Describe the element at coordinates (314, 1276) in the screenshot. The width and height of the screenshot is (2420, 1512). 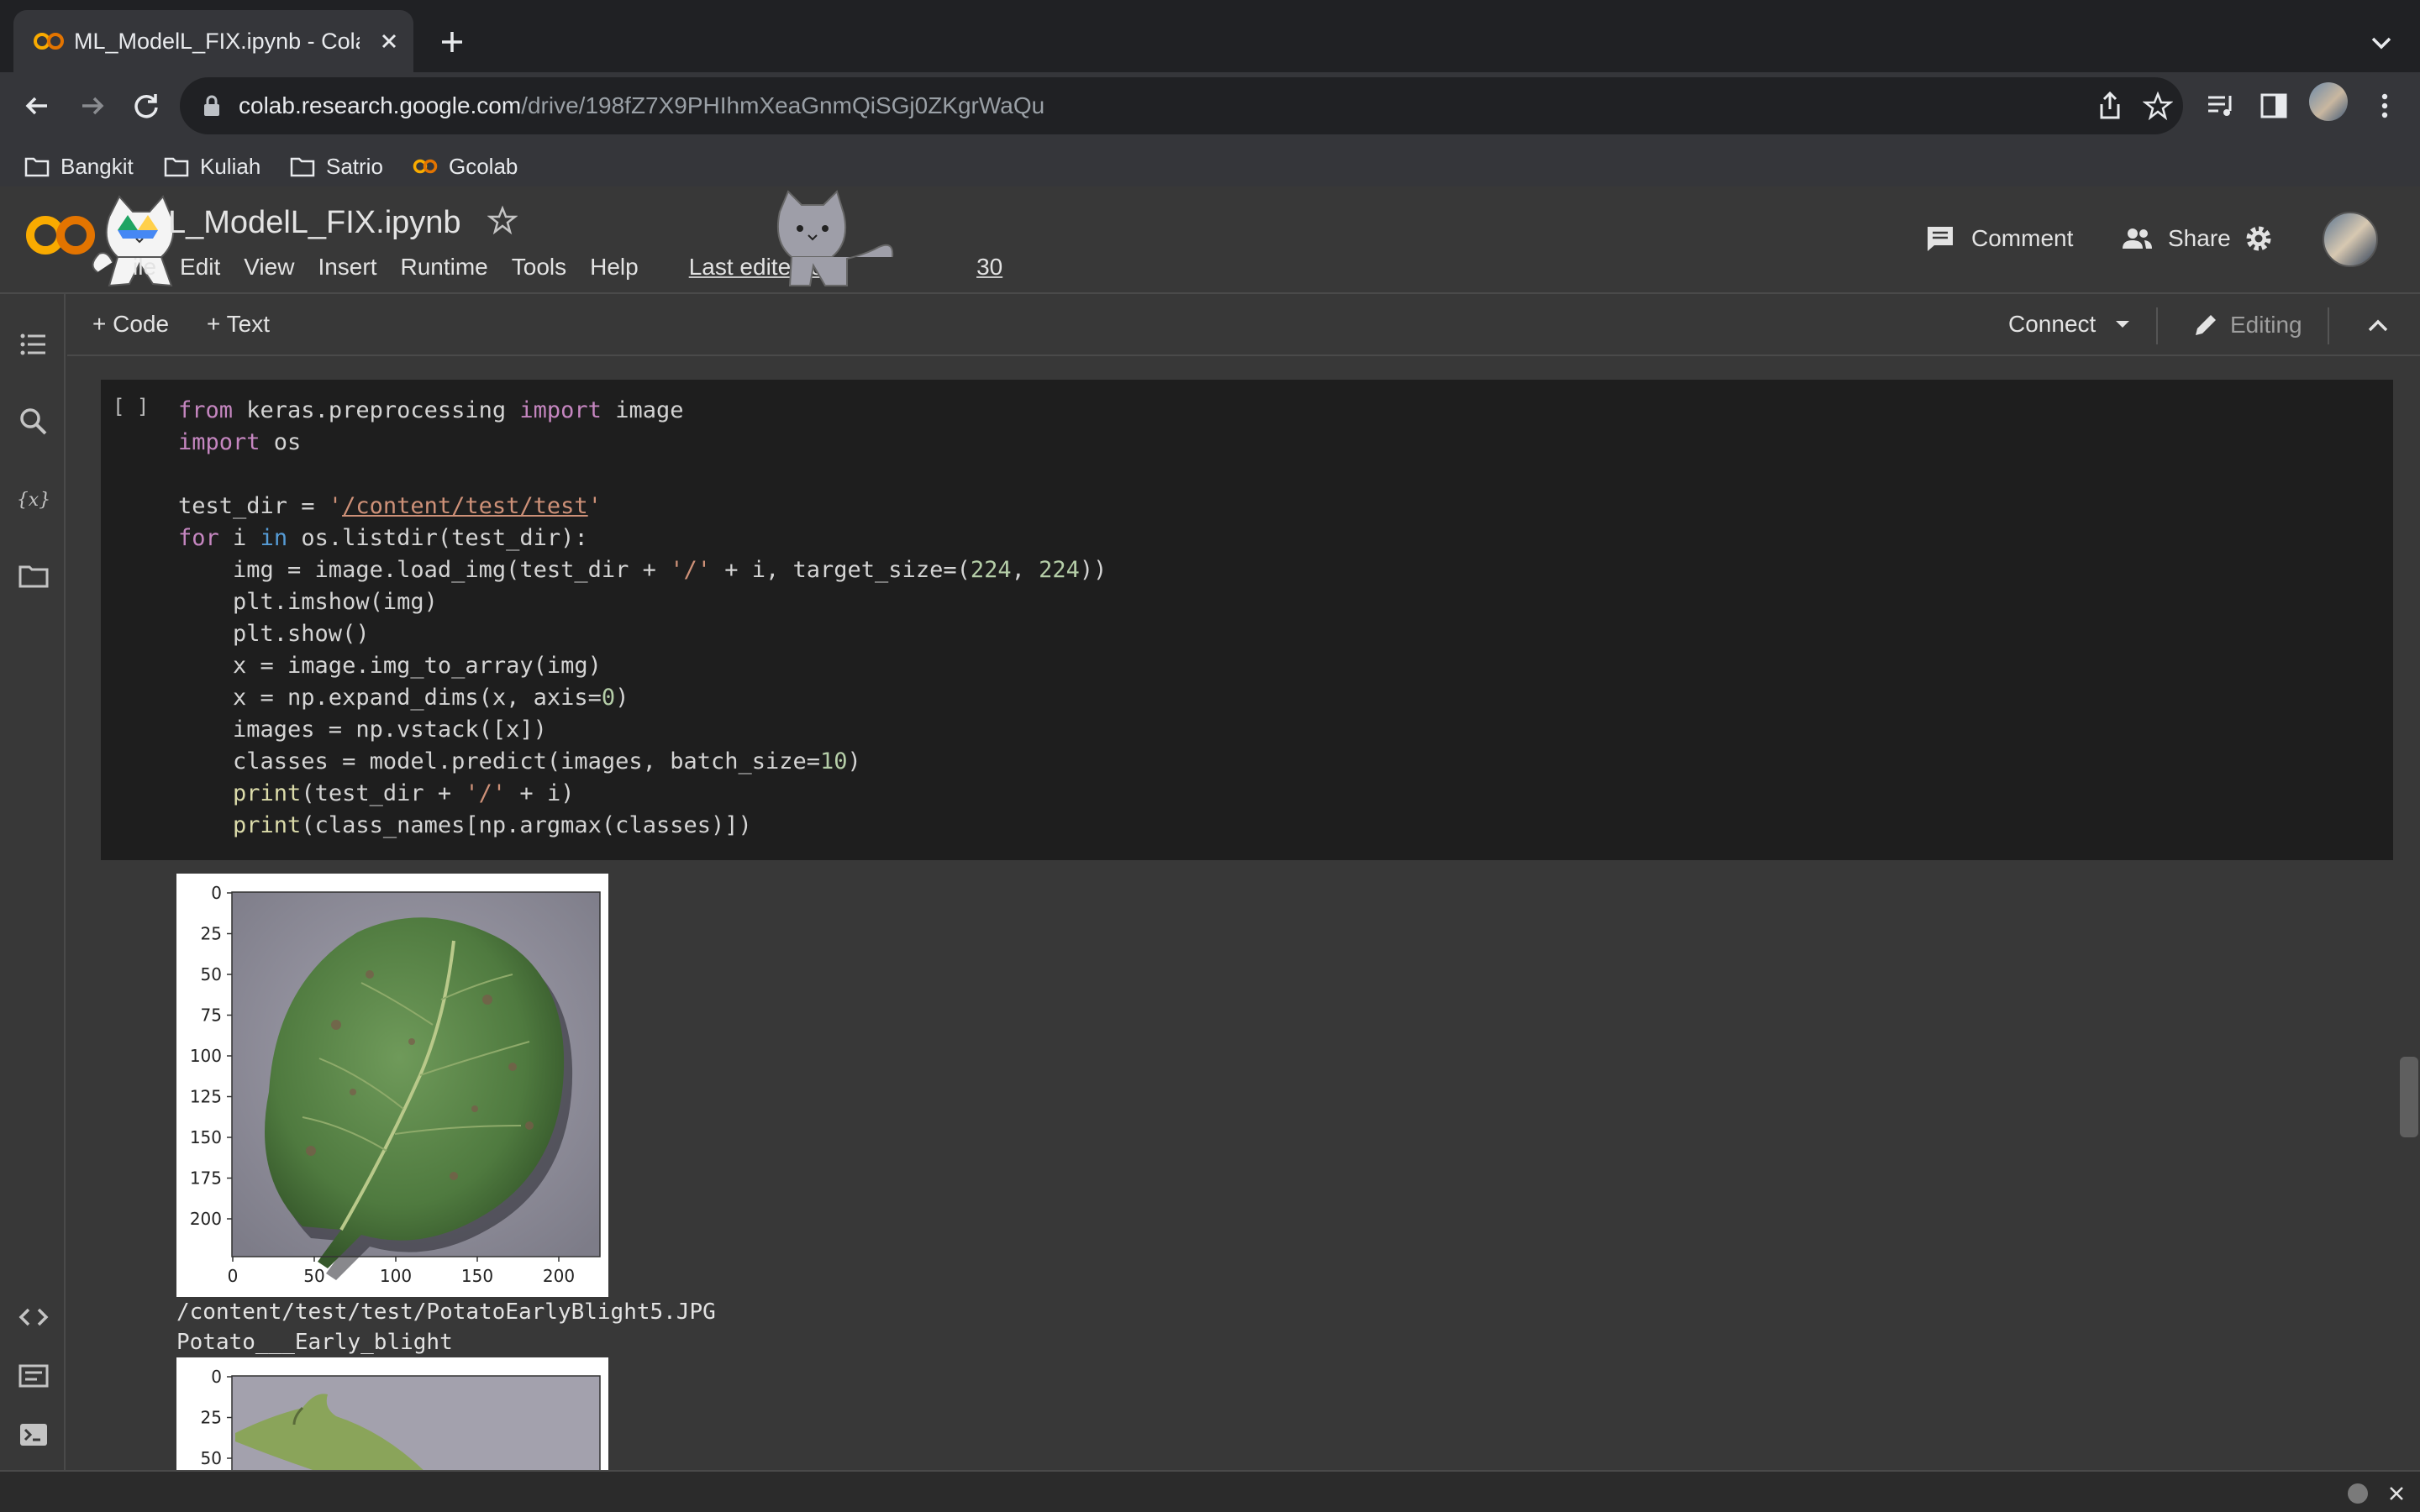
I see `x-tick-label: 50` at that location.